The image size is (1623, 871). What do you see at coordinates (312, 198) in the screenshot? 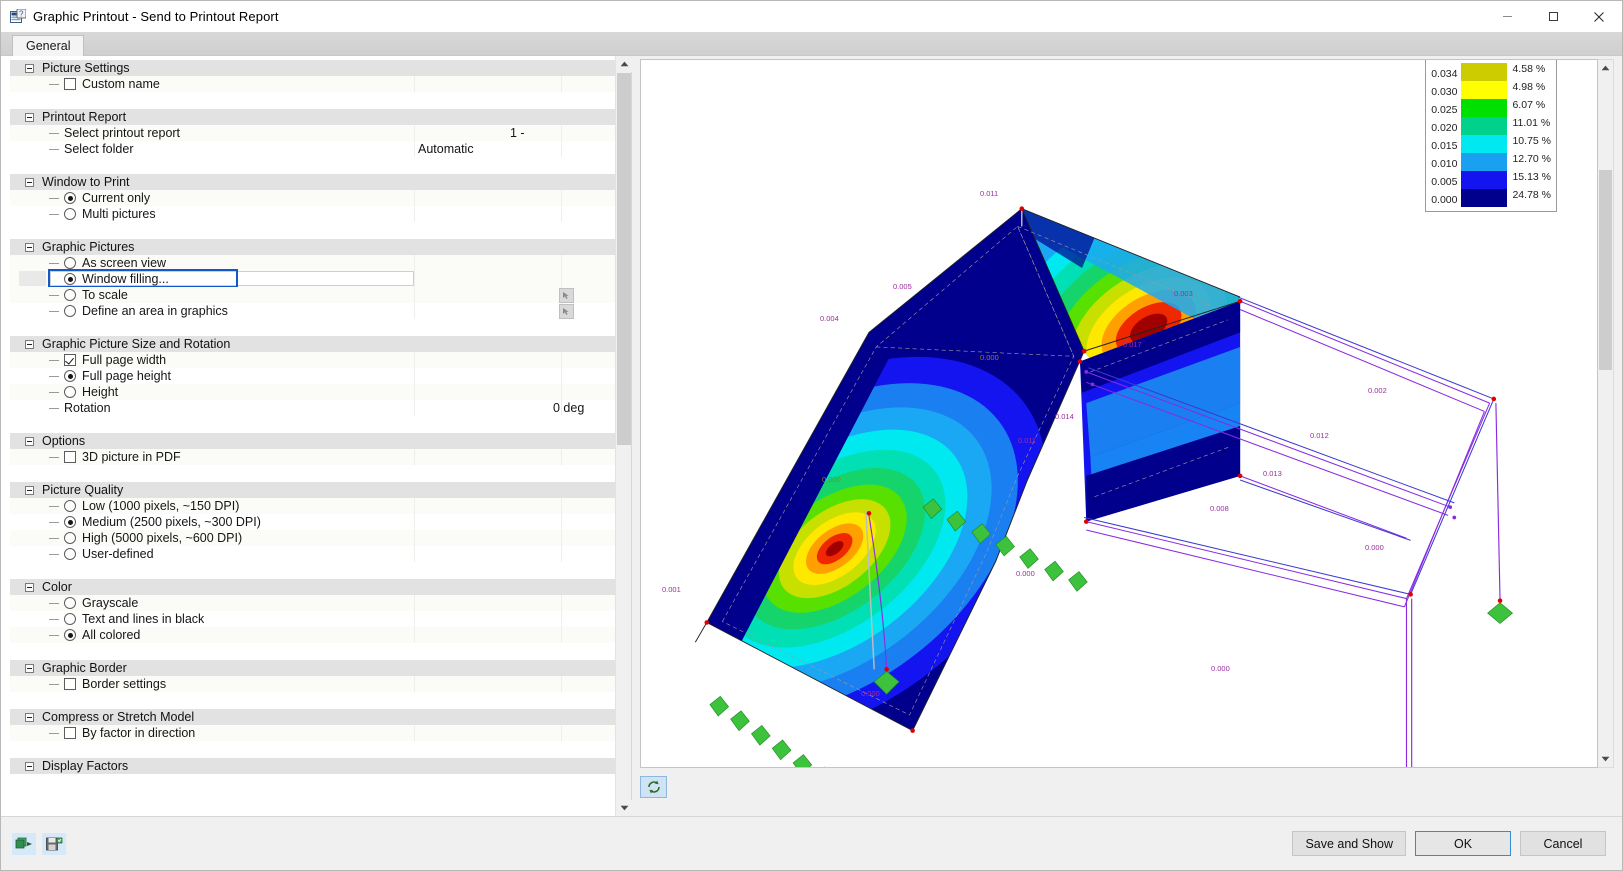
I see `setting-row: Current only` at bounding box center [312, 198].